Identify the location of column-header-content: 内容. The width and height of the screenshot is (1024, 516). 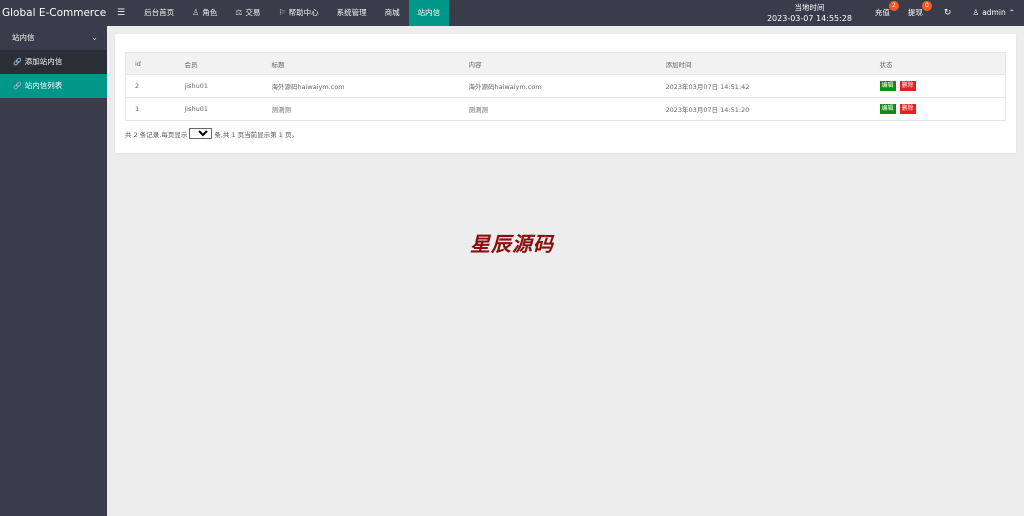
(558, 63).